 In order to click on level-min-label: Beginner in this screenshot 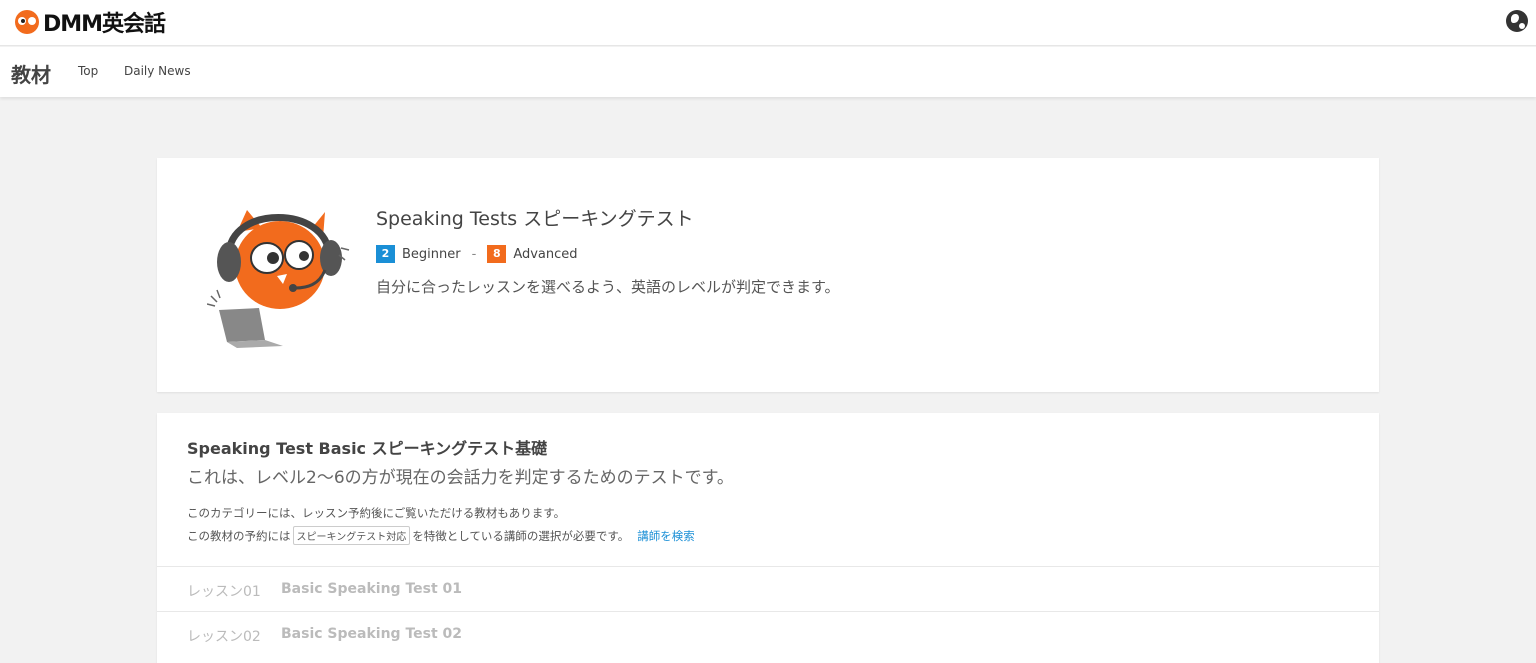, I will do `click(431, 254)`.